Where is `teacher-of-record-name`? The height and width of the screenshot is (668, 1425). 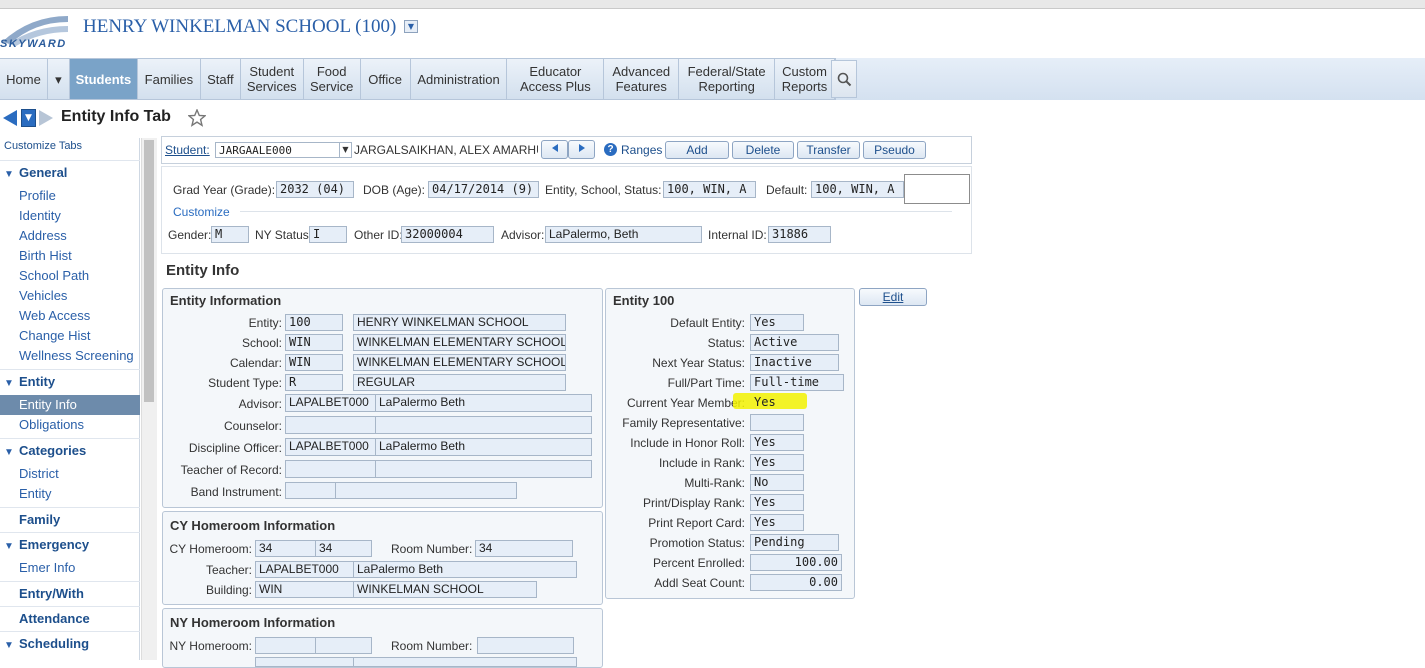 teacher-of-record-name is located at coordinates (483, 469).